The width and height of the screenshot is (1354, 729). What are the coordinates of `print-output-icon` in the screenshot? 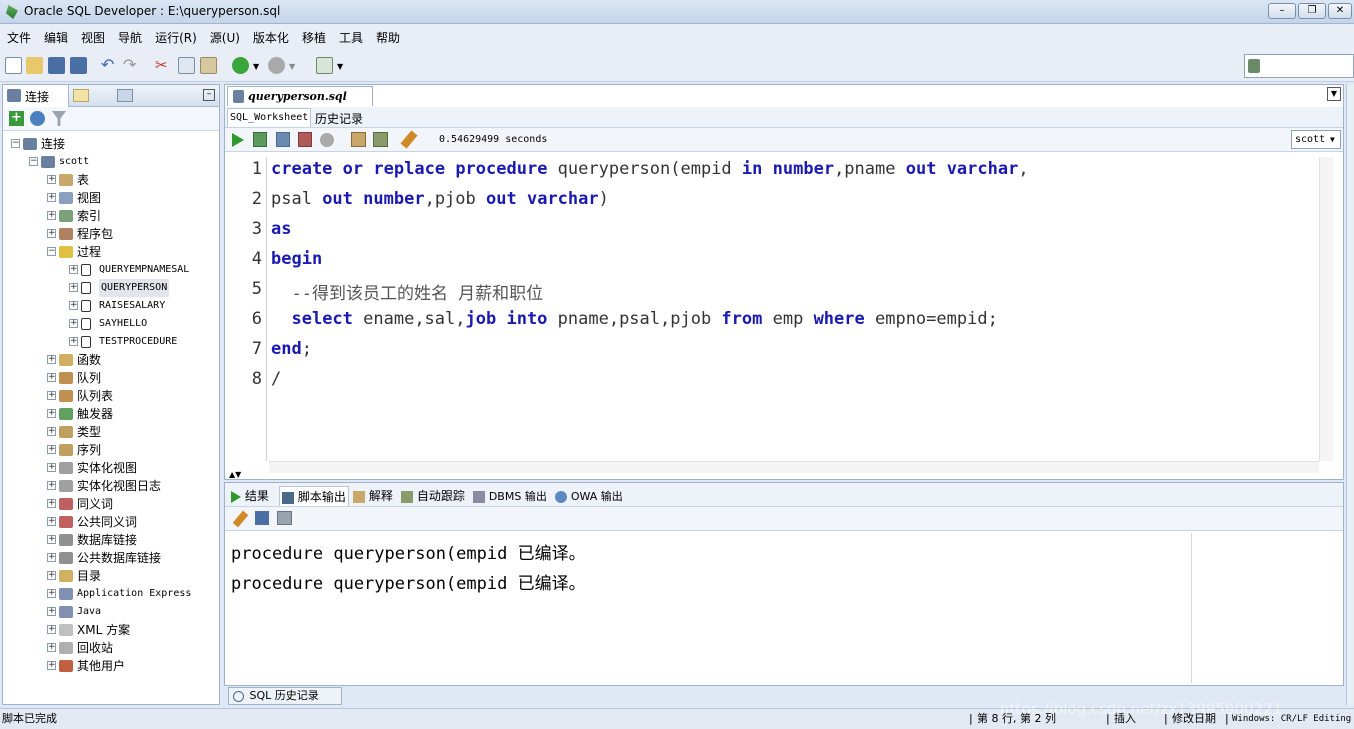 It's located at (284, 518).